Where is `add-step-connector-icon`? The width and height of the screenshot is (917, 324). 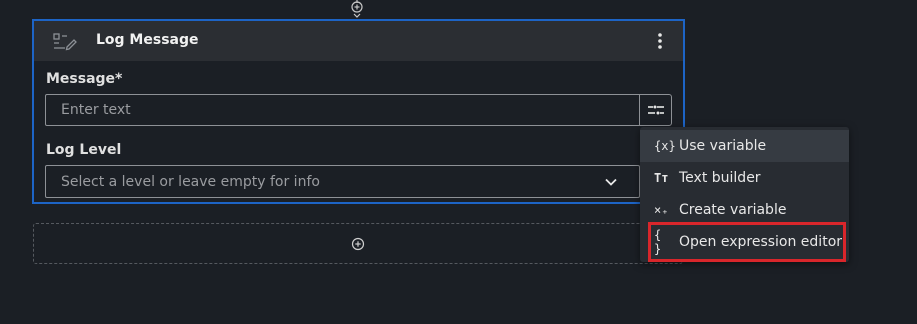 add-step-connector-icon is located at coordinates (357, 10).